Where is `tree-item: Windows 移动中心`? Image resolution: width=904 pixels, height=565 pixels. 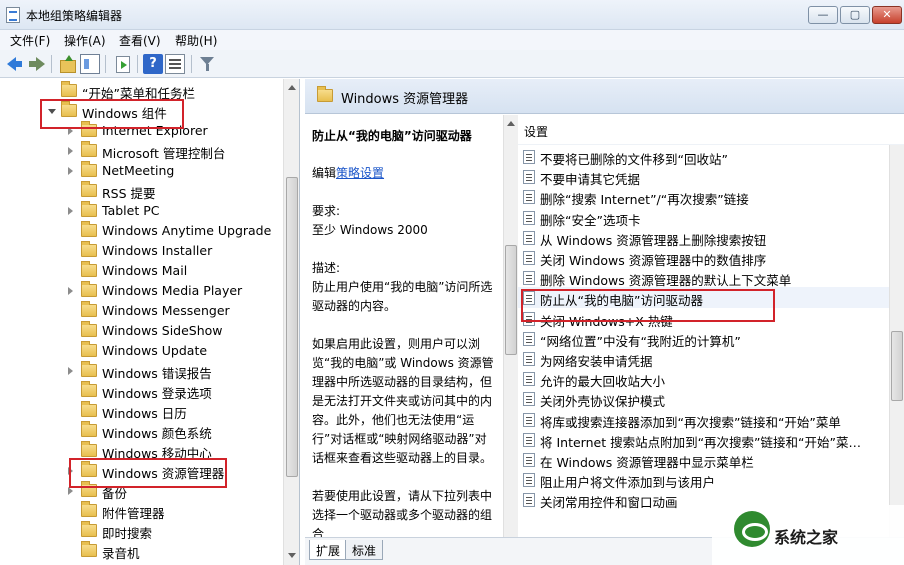 tree-item: Windows 移动中心 is located at coordinates (142, 451).